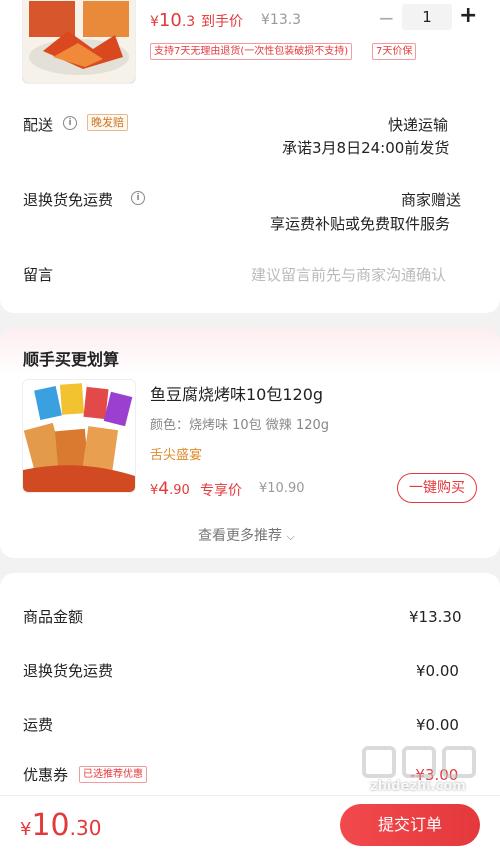 This screenshot has height=854, width=500. I want to click on quantity-input: 1, so click(427, 17).